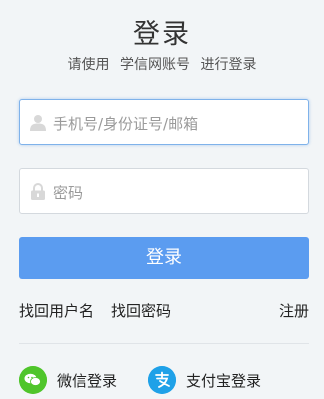  I want to click on account-input: 手机号/身份证号/邮箱, so click(164, 122).